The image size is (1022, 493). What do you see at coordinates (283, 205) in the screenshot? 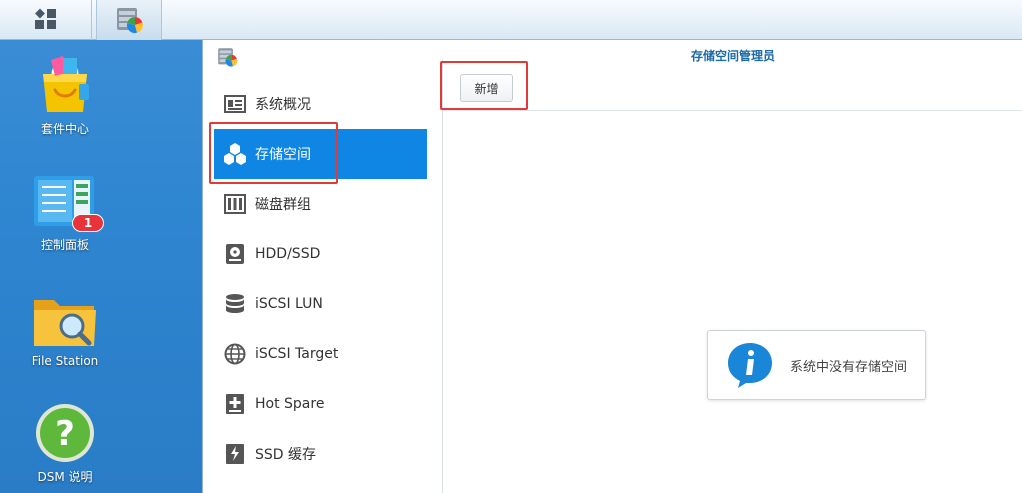
I see `sidebar-item-label: 磁盘群组` at bounding box center [283, 205].